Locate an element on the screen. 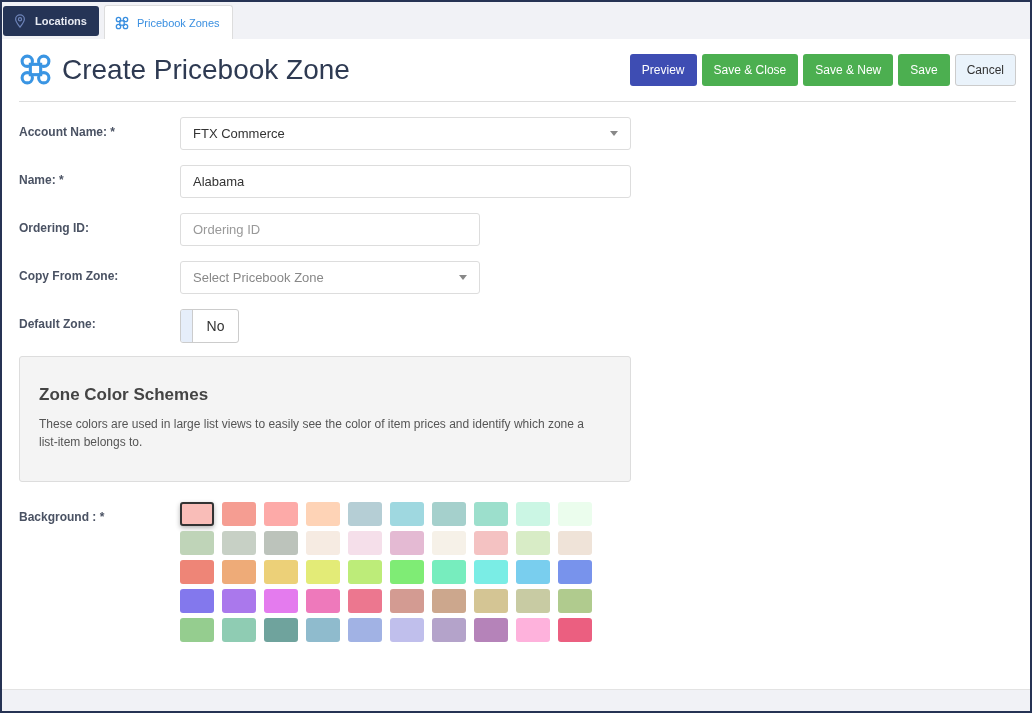  field-label: Ordering ID: is located at coordinates (54, 227).